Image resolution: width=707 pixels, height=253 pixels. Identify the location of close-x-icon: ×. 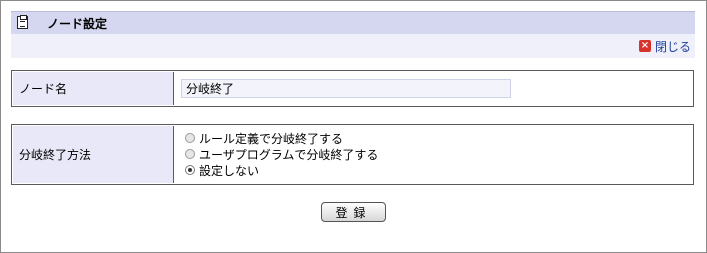
(644, 46).